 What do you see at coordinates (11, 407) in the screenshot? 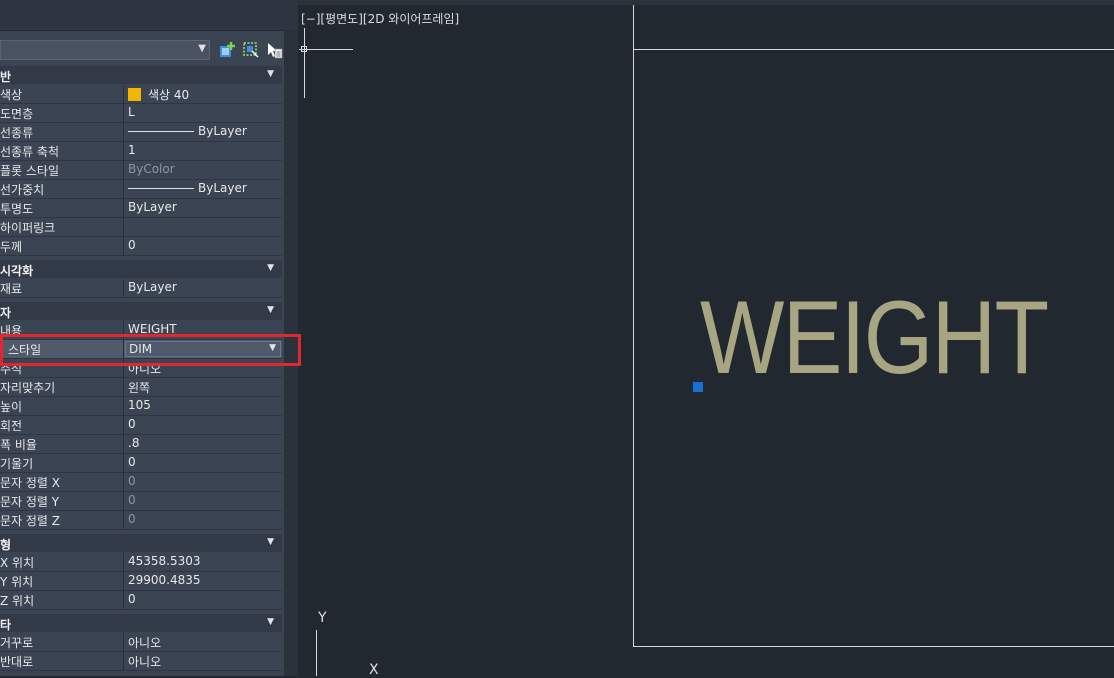
I see `property-key: 높이` at bounding box center [11, 407].